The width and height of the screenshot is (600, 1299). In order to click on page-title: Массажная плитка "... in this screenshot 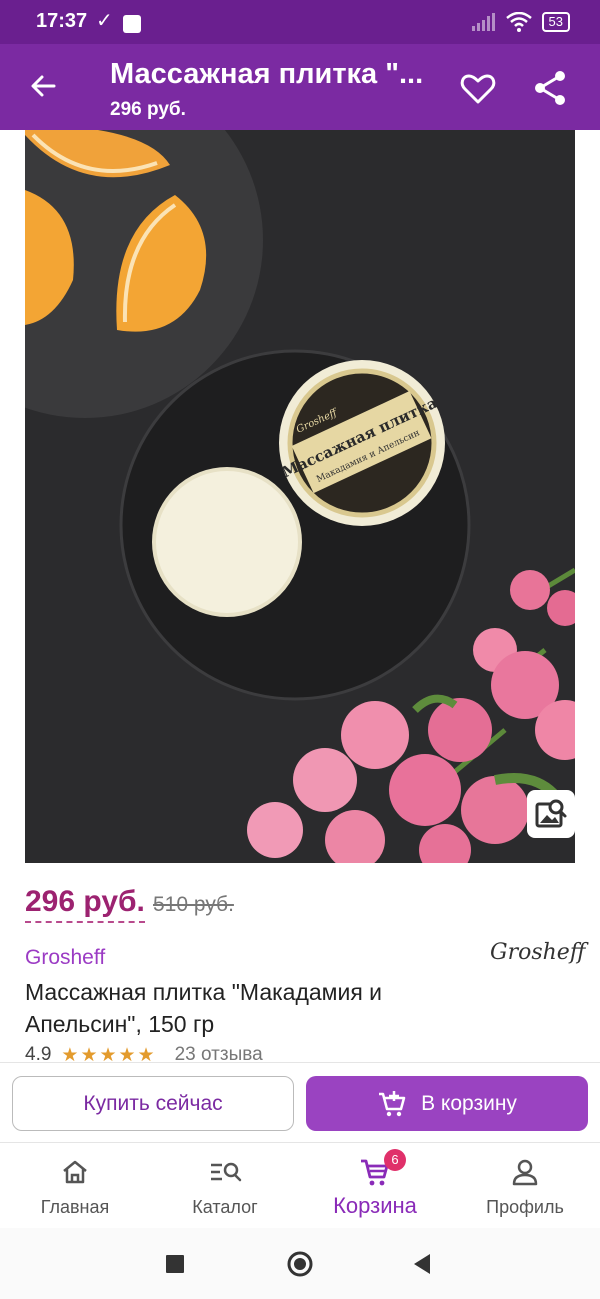, I will do `click(267, 74)`.